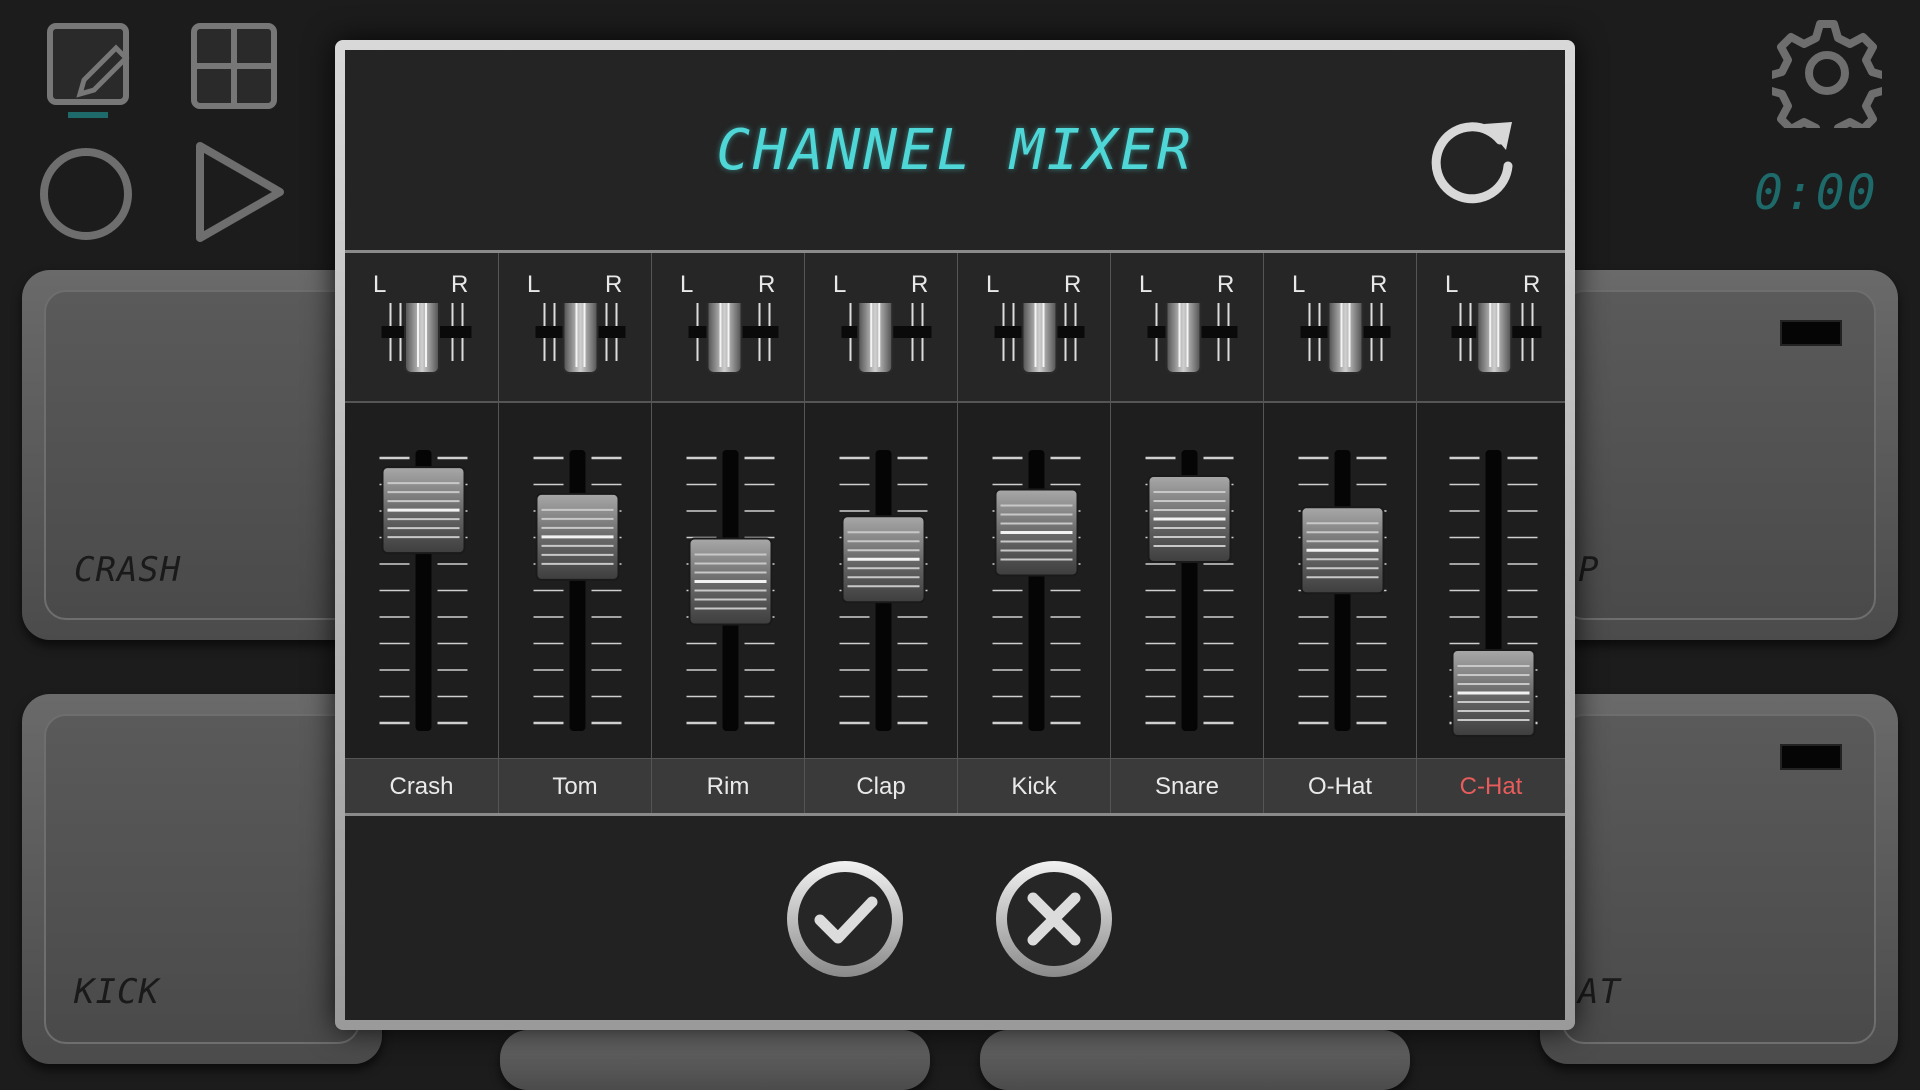 The image size is (1920, 1090). I want to click on grid-icon, so click(234, 66).